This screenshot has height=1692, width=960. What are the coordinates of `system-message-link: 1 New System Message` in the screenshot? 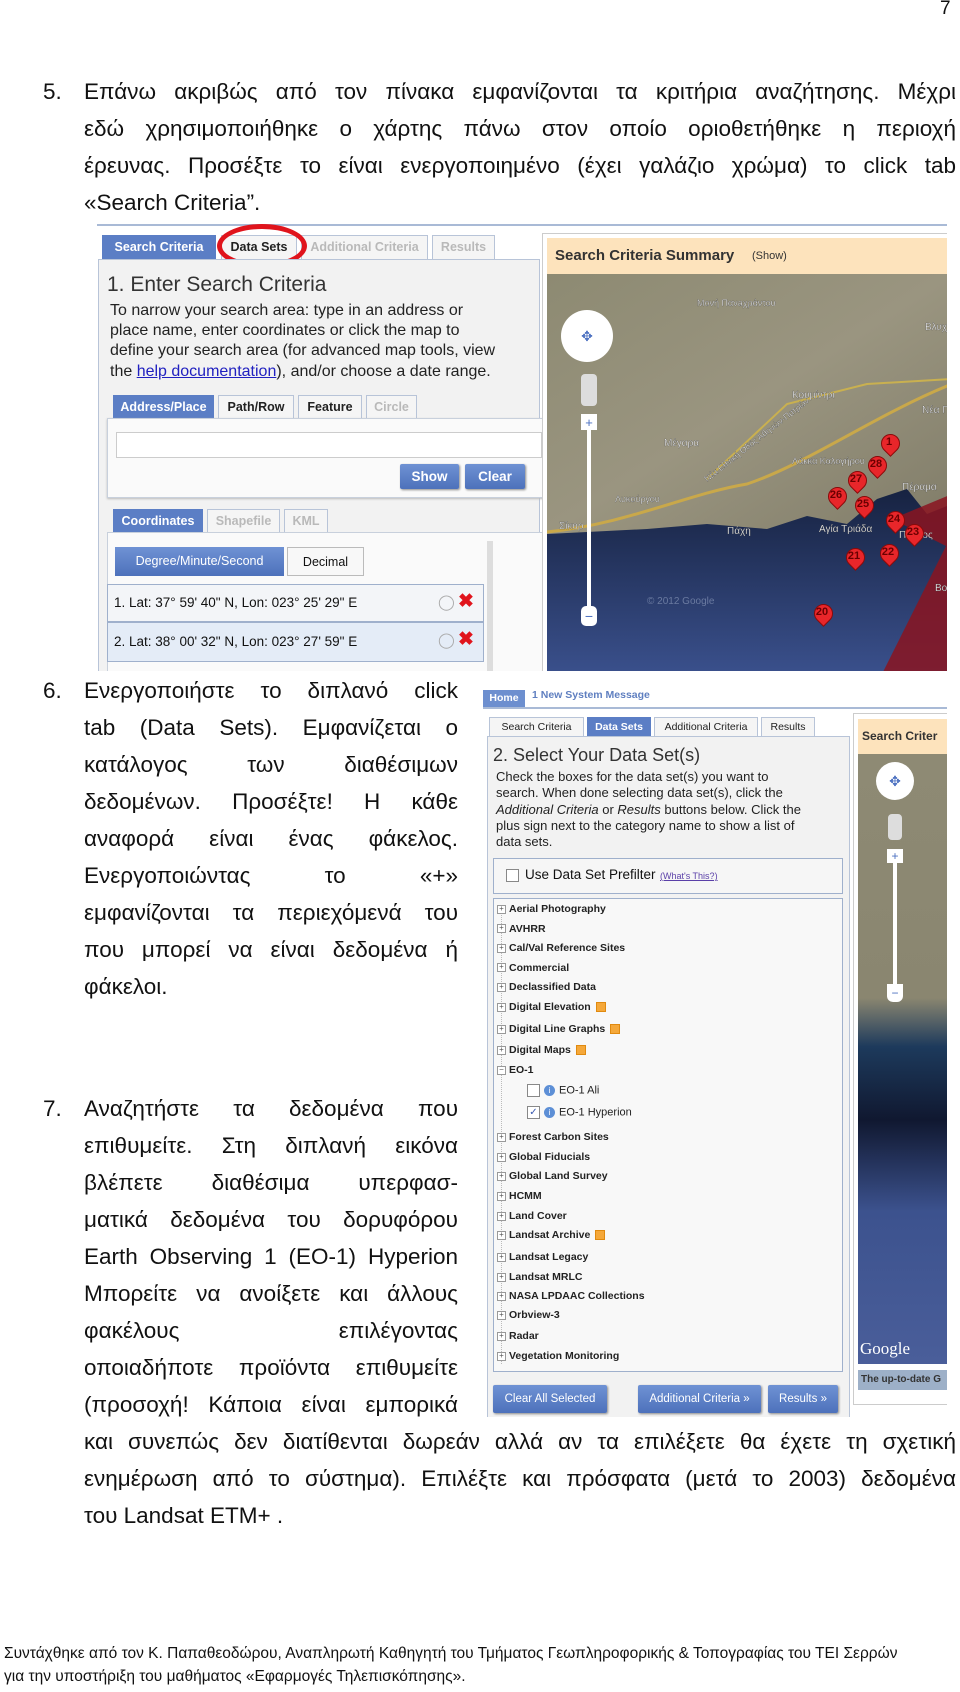 It's located at (591, 695).